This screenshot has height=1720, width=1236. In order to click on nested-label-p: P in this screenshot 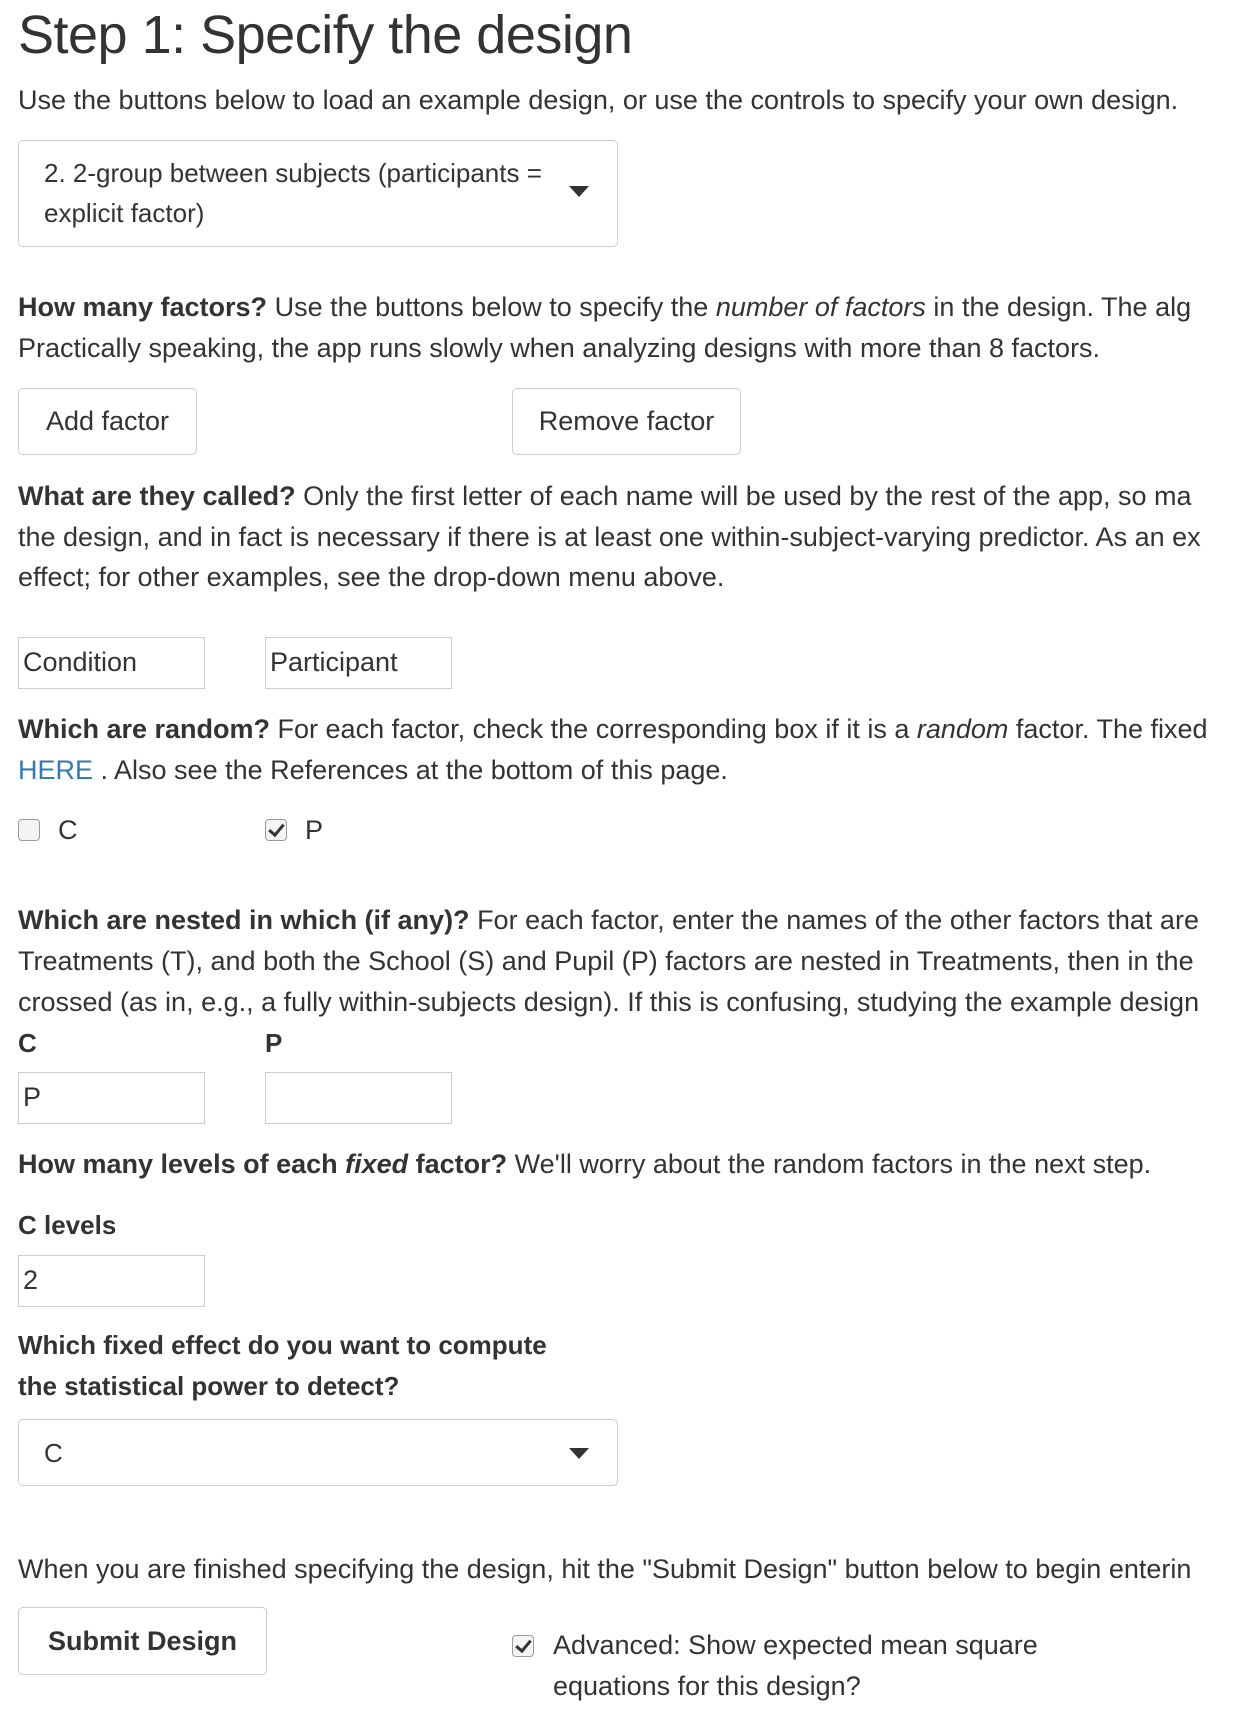, I will do `click(274, 1043)`.